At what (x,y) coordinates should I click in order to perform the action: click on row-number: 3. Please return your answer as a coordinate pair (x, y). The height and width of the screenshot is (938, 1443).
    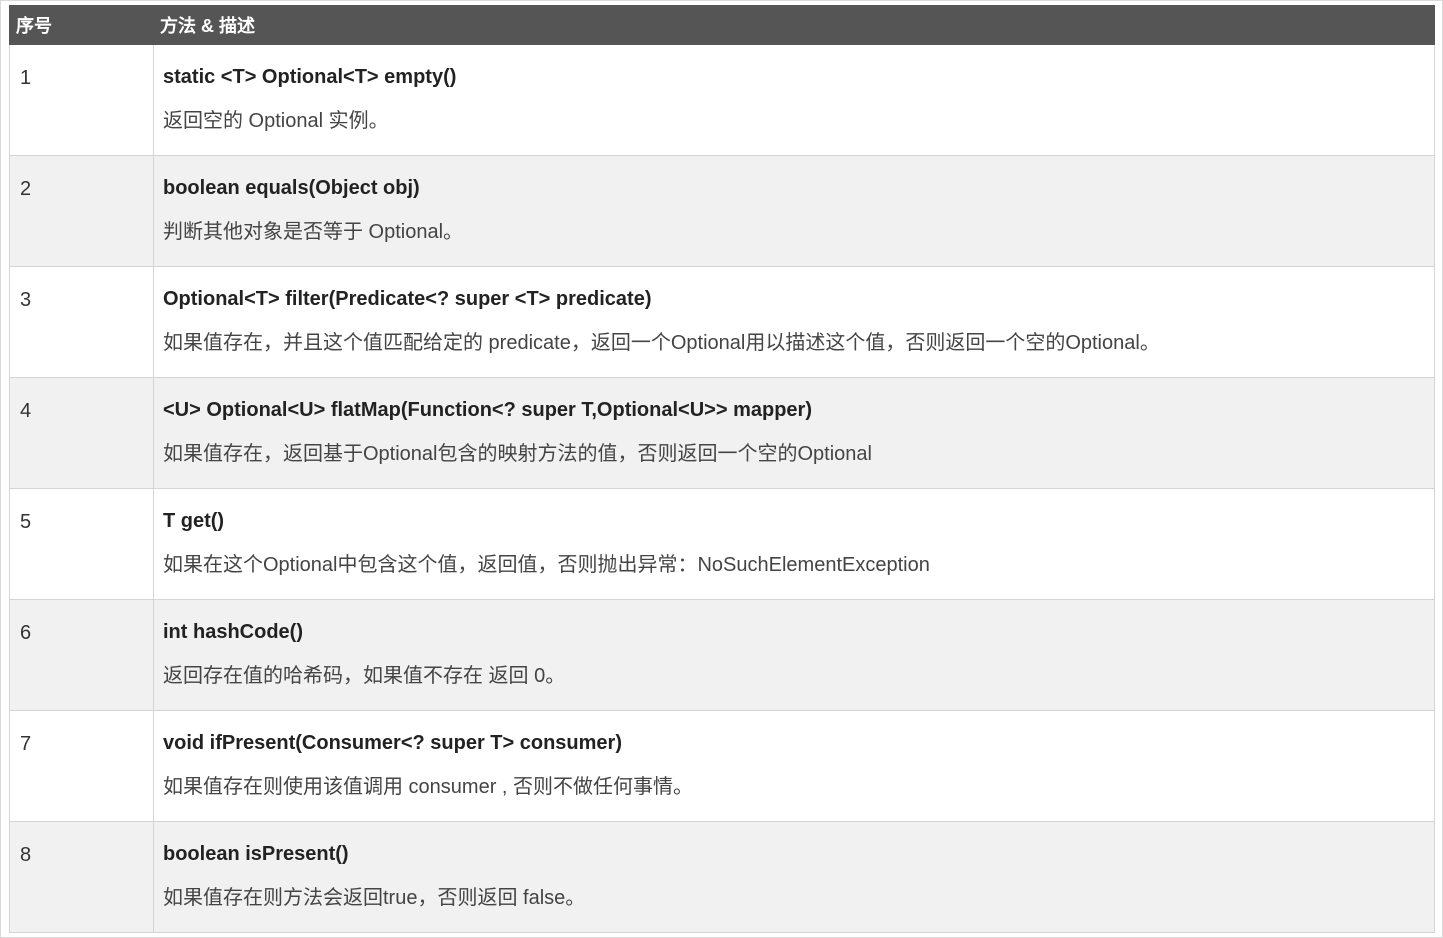
    Looking at the image, I should click on (81, 322).